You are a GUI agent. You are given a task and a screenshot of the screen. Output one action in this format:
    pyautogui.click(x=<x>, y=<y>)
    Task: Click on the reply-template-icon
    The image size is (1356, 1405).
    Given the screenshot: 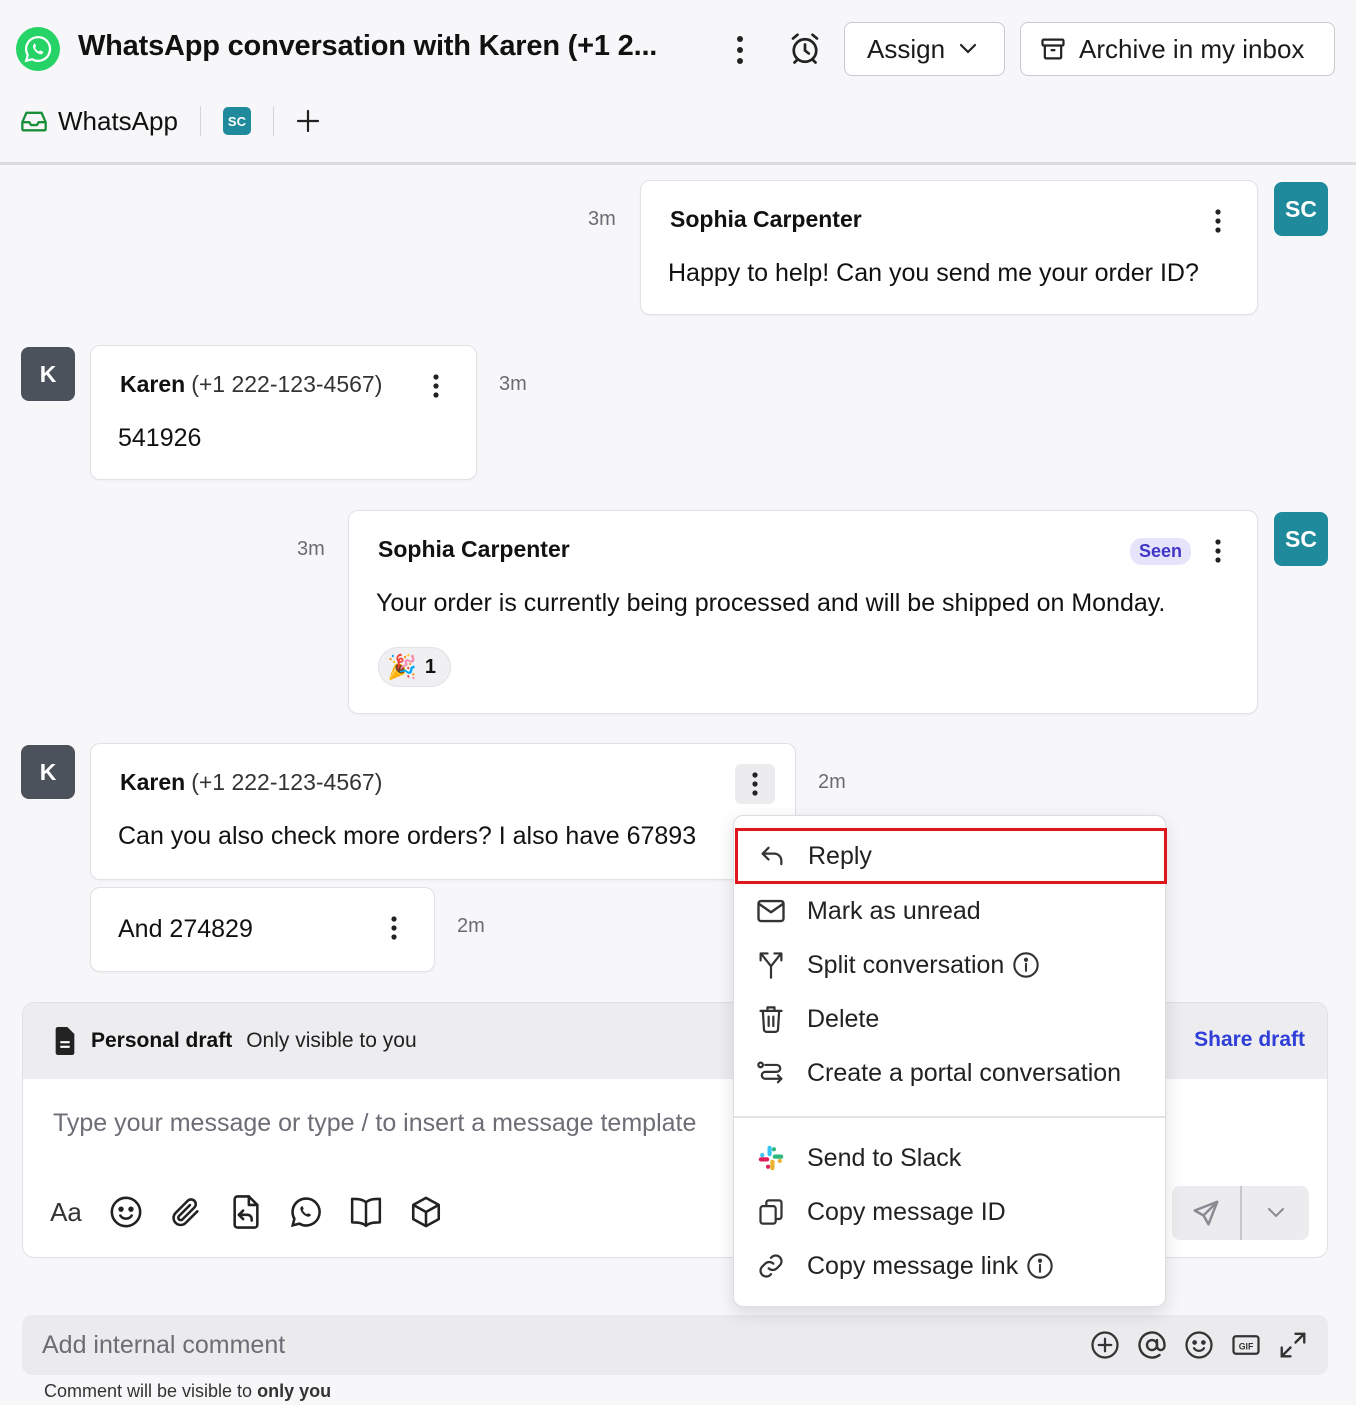 What is the action you would take?
    pyautogui.click(x=246, y=1212)
    